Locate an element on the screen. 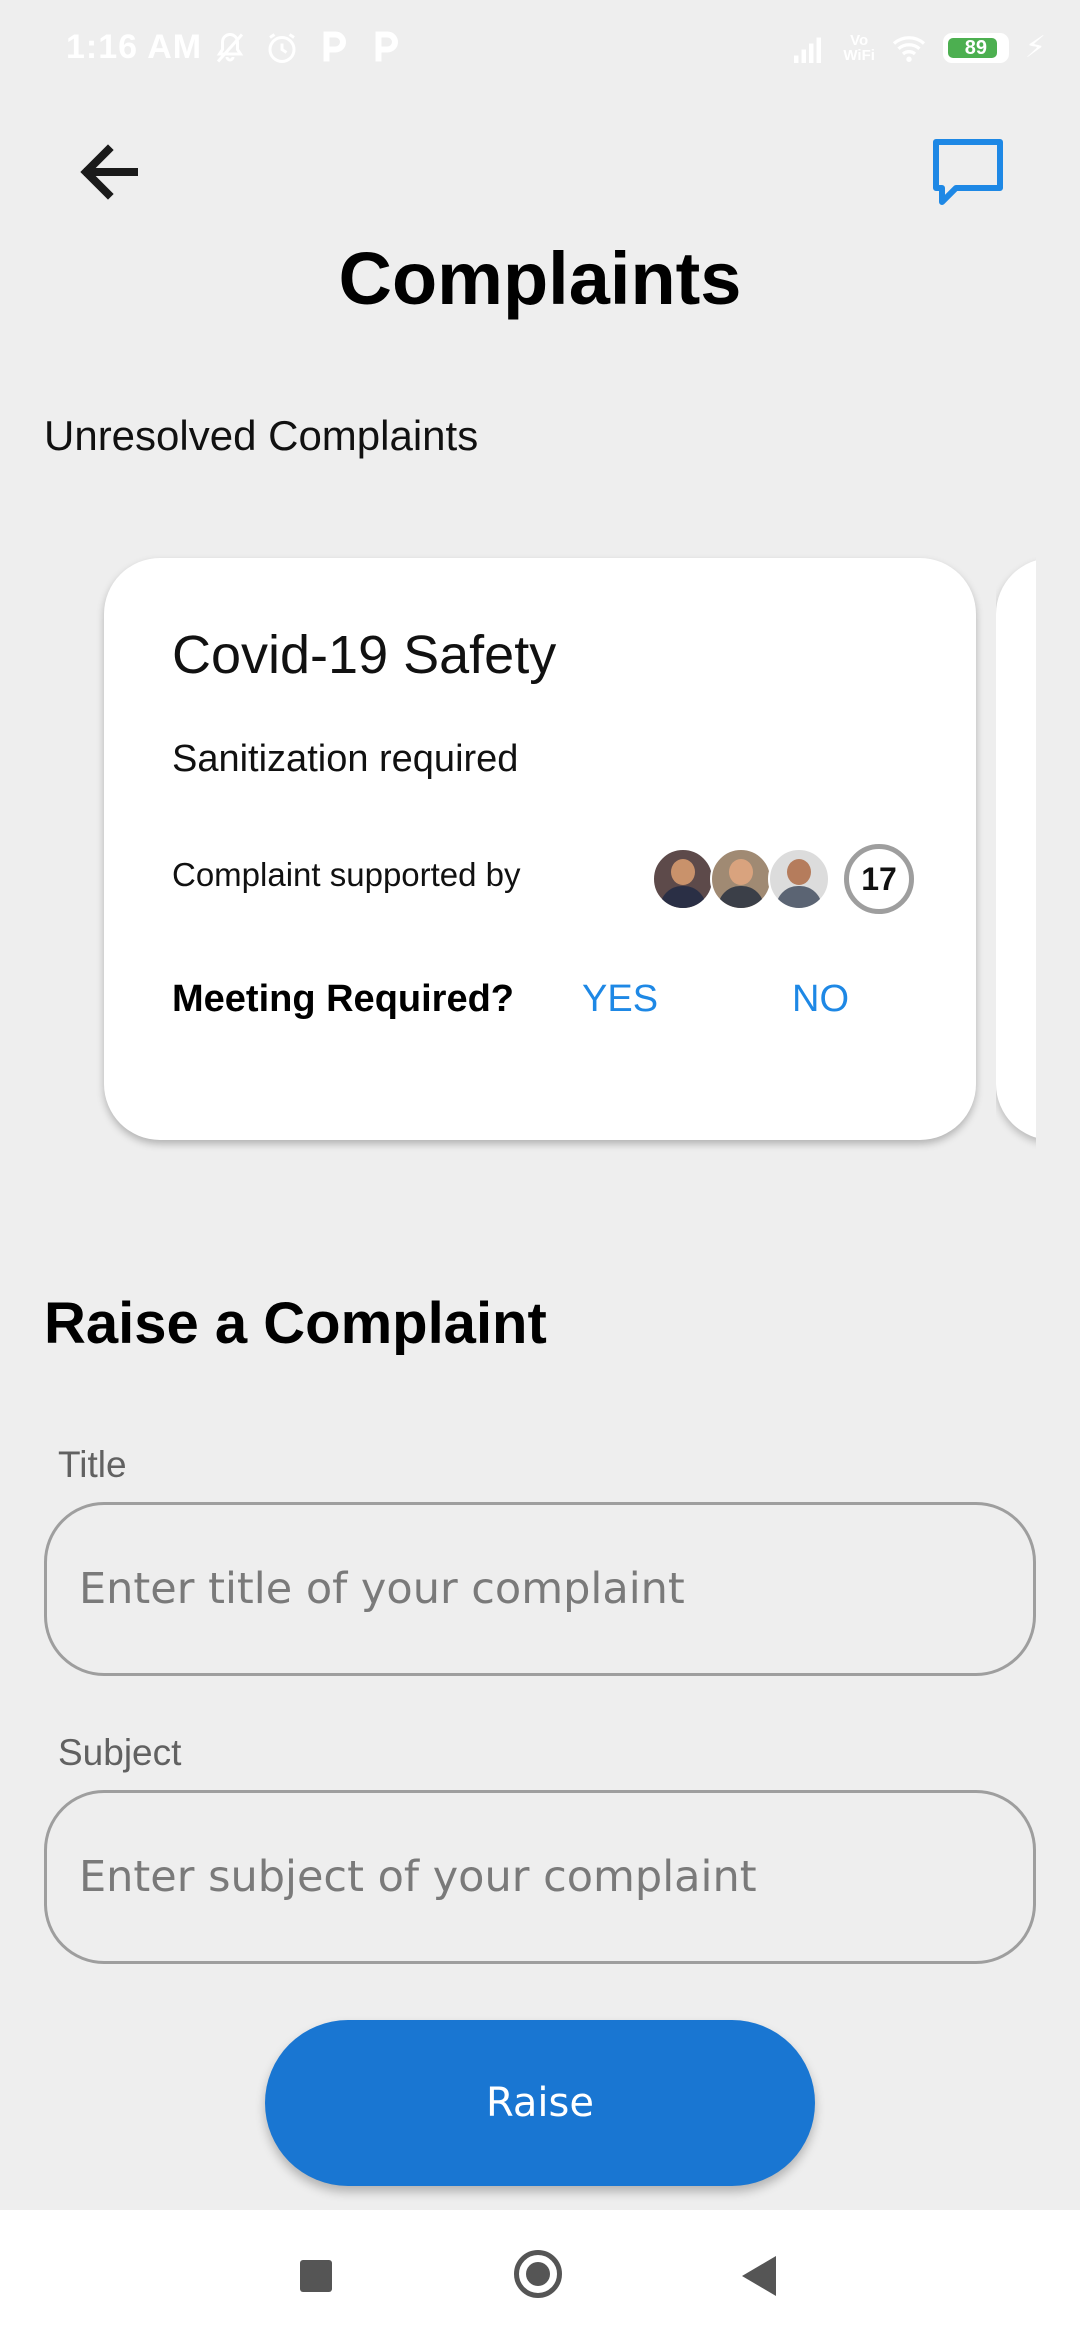  subject-input is located at coordinates (540, 1877).